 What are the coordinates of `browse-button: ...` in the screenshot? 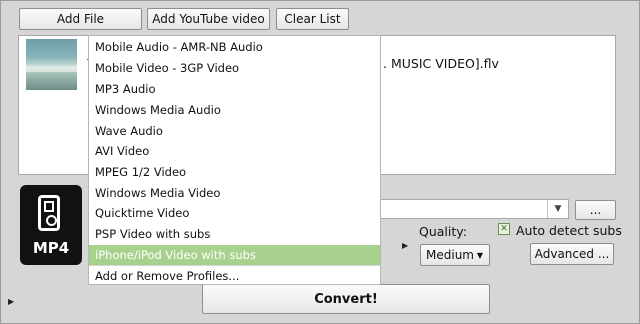 It's located at (595, 210).